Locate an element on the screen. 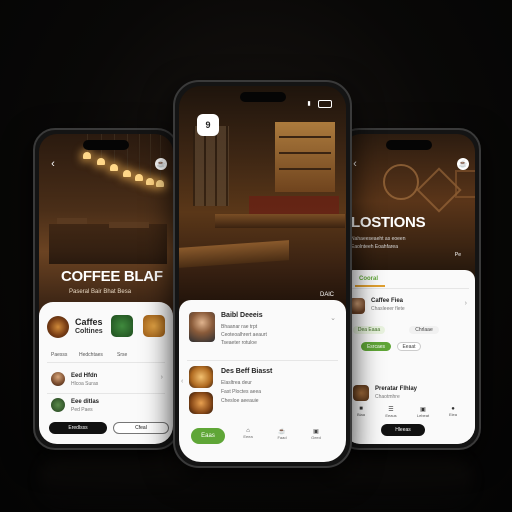  tab-indicator is located at coordinates (370, 286).